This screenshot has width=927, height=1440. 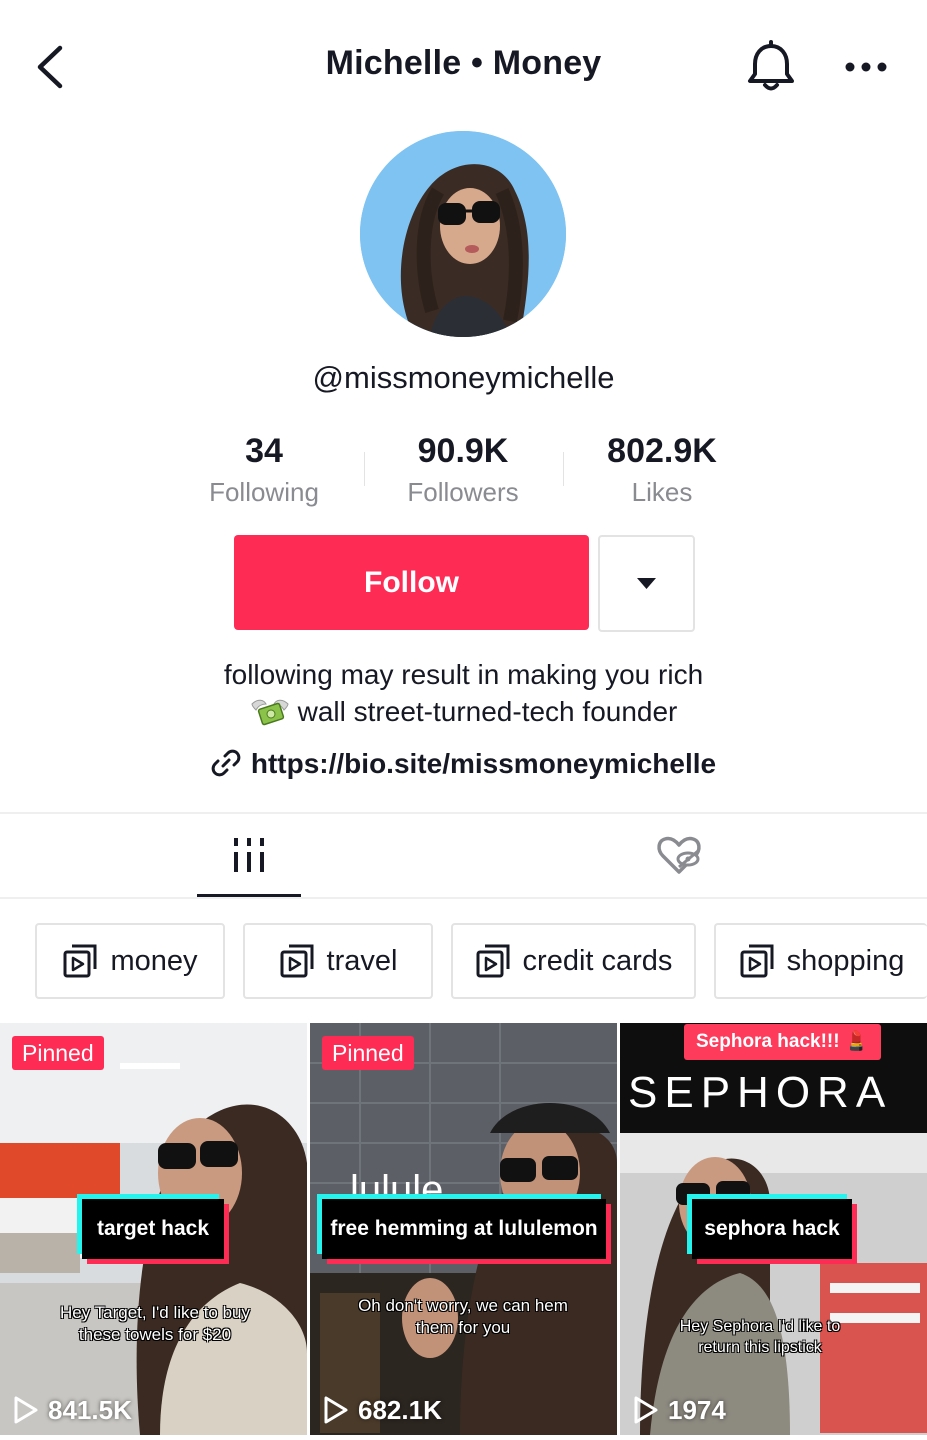 I want to click on playlist-money: money, so click(x=130, y=961).